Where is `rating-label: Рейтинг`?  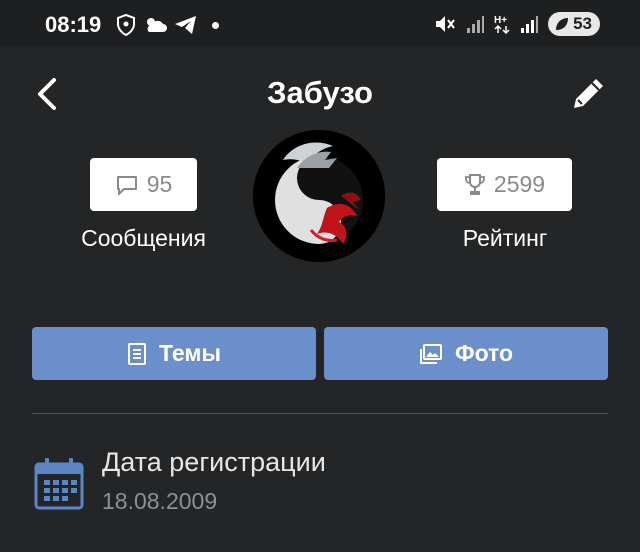 rating-label: Рейтинг is located at coordinates (505, 238).